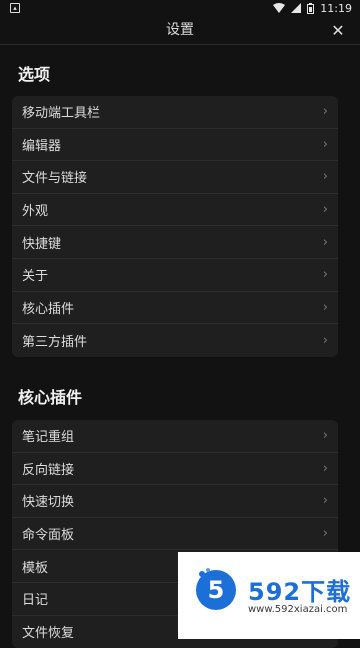 Image resolution: width=360 pixels, height=648 pixels. Describe the element at coordinates (175, 469) in the screenshot. I see `settings-item-backlinks: 反向链接 ›` at that location.